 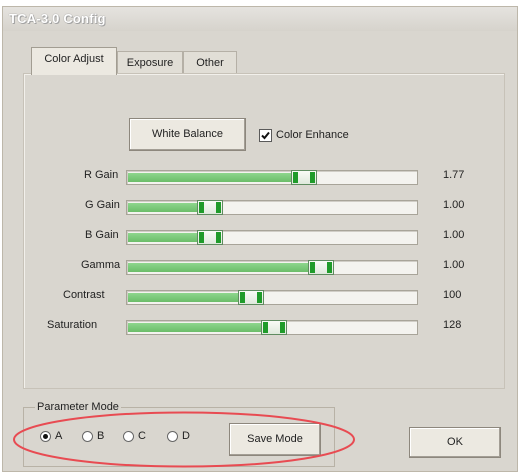 I want to click on check-icon, so click(x=265, y=135).